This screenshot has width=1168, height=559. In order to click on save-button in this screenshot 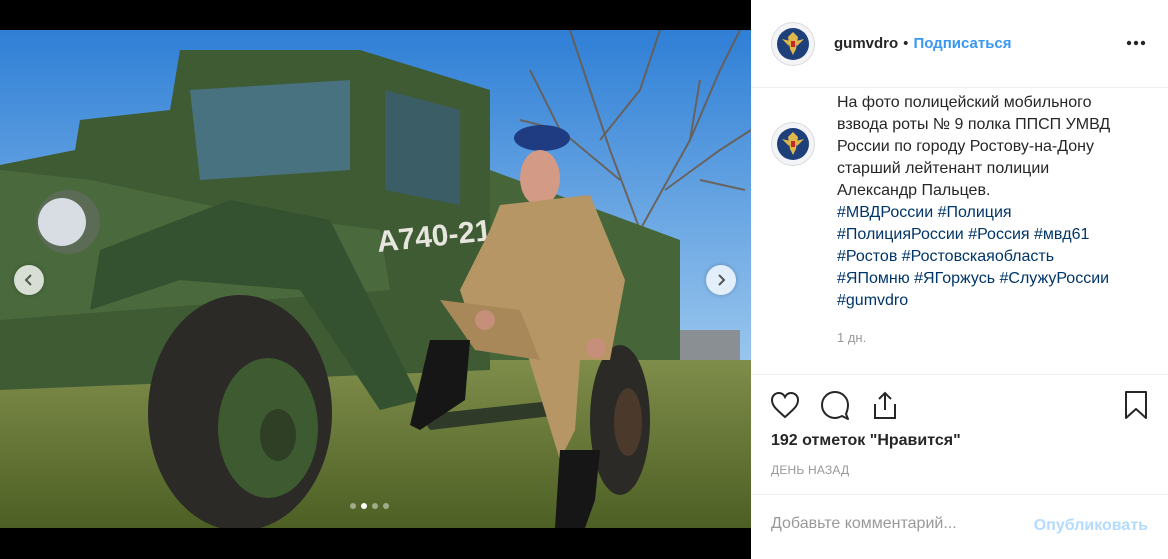, I will do `click(1136, 405)`.